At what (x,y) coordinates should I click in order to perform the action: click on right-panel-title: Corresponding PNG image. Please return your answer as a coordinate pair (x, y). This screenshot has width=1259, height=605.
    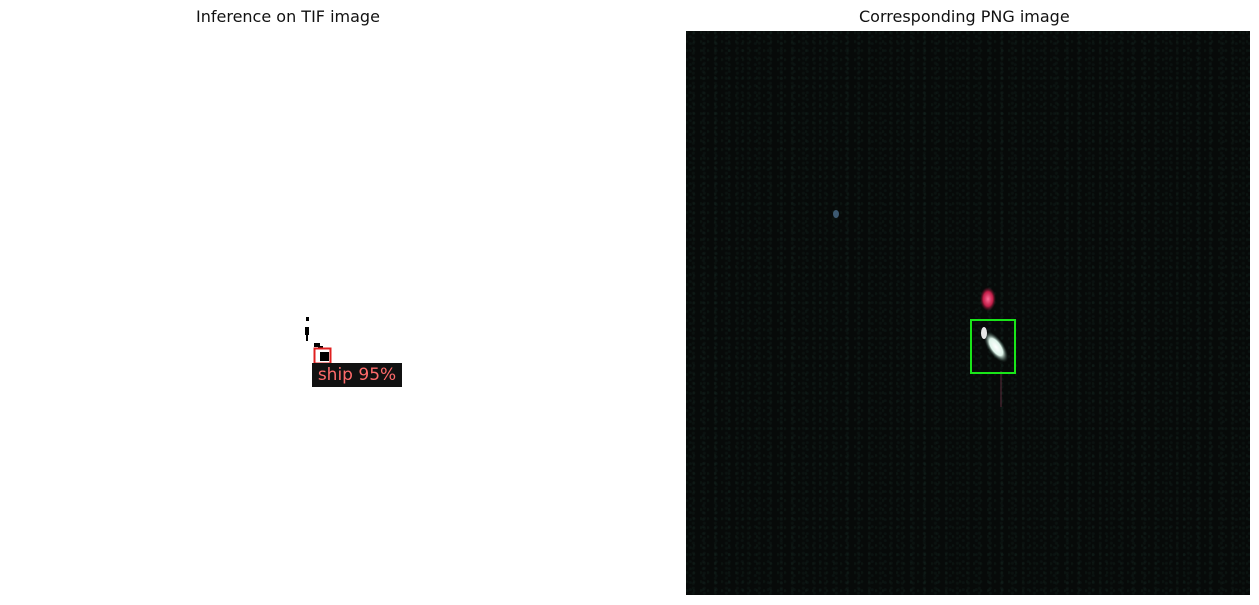
    Looking at the image, I should click on (964, 16).